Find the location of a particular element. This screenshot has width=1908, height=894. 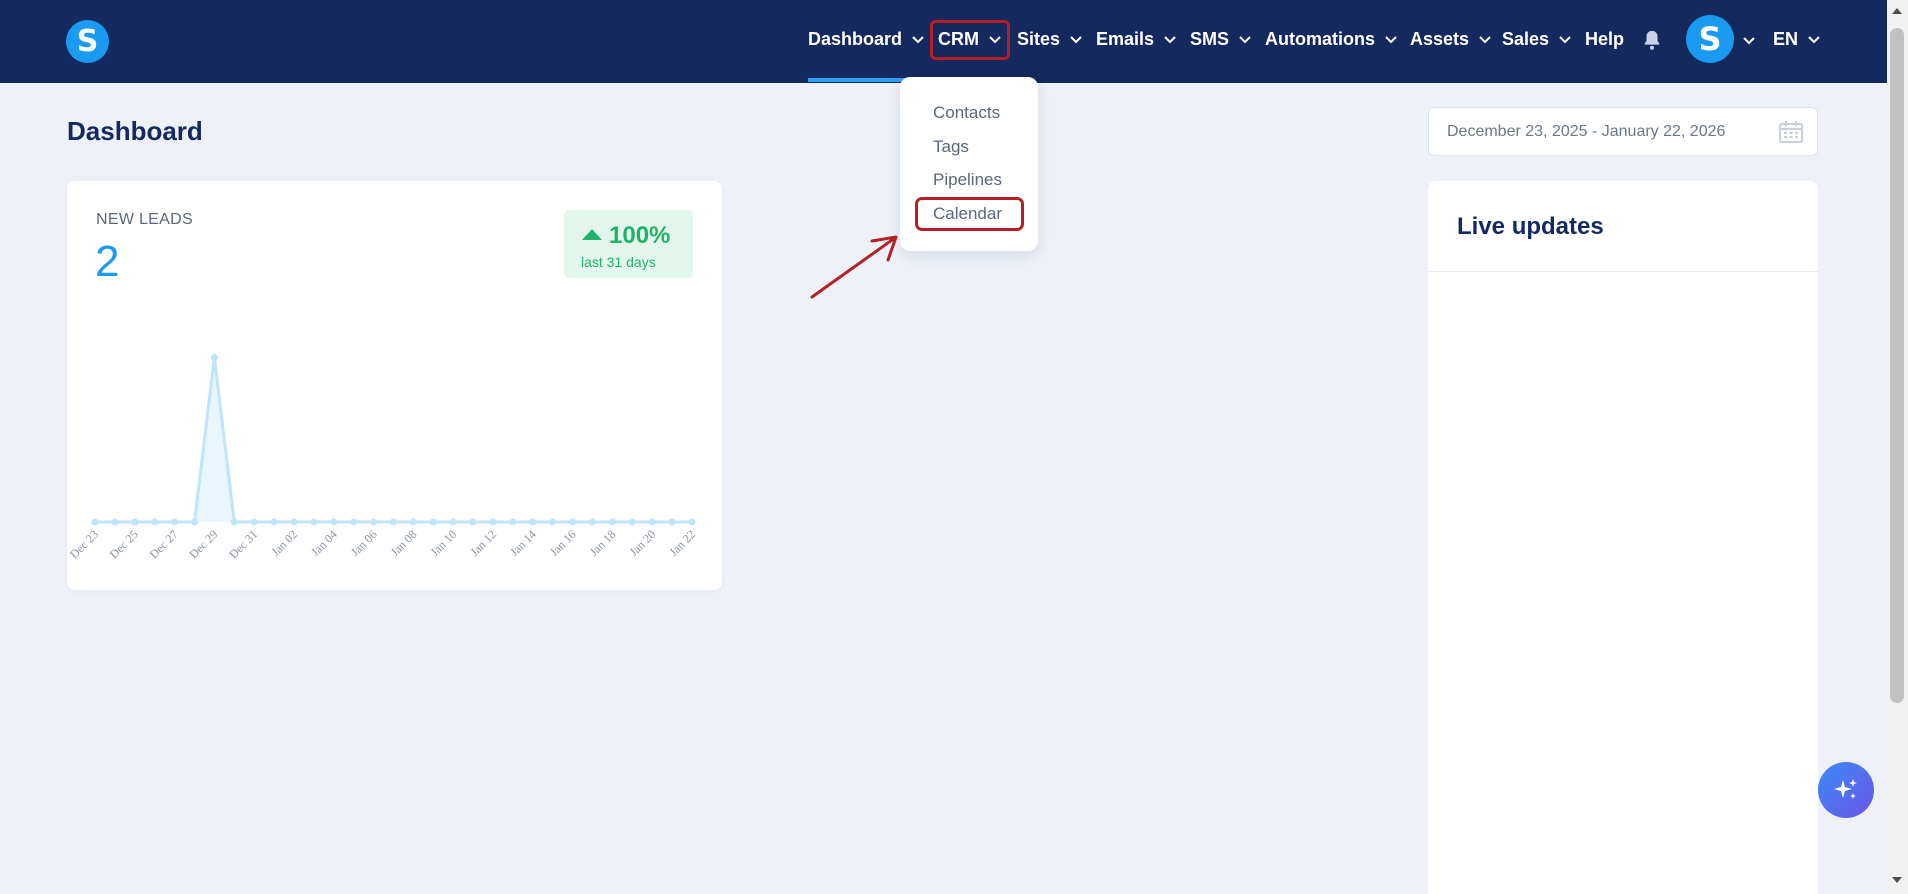

nav-item-assets: Assets is located at coordinates (1451, 39).